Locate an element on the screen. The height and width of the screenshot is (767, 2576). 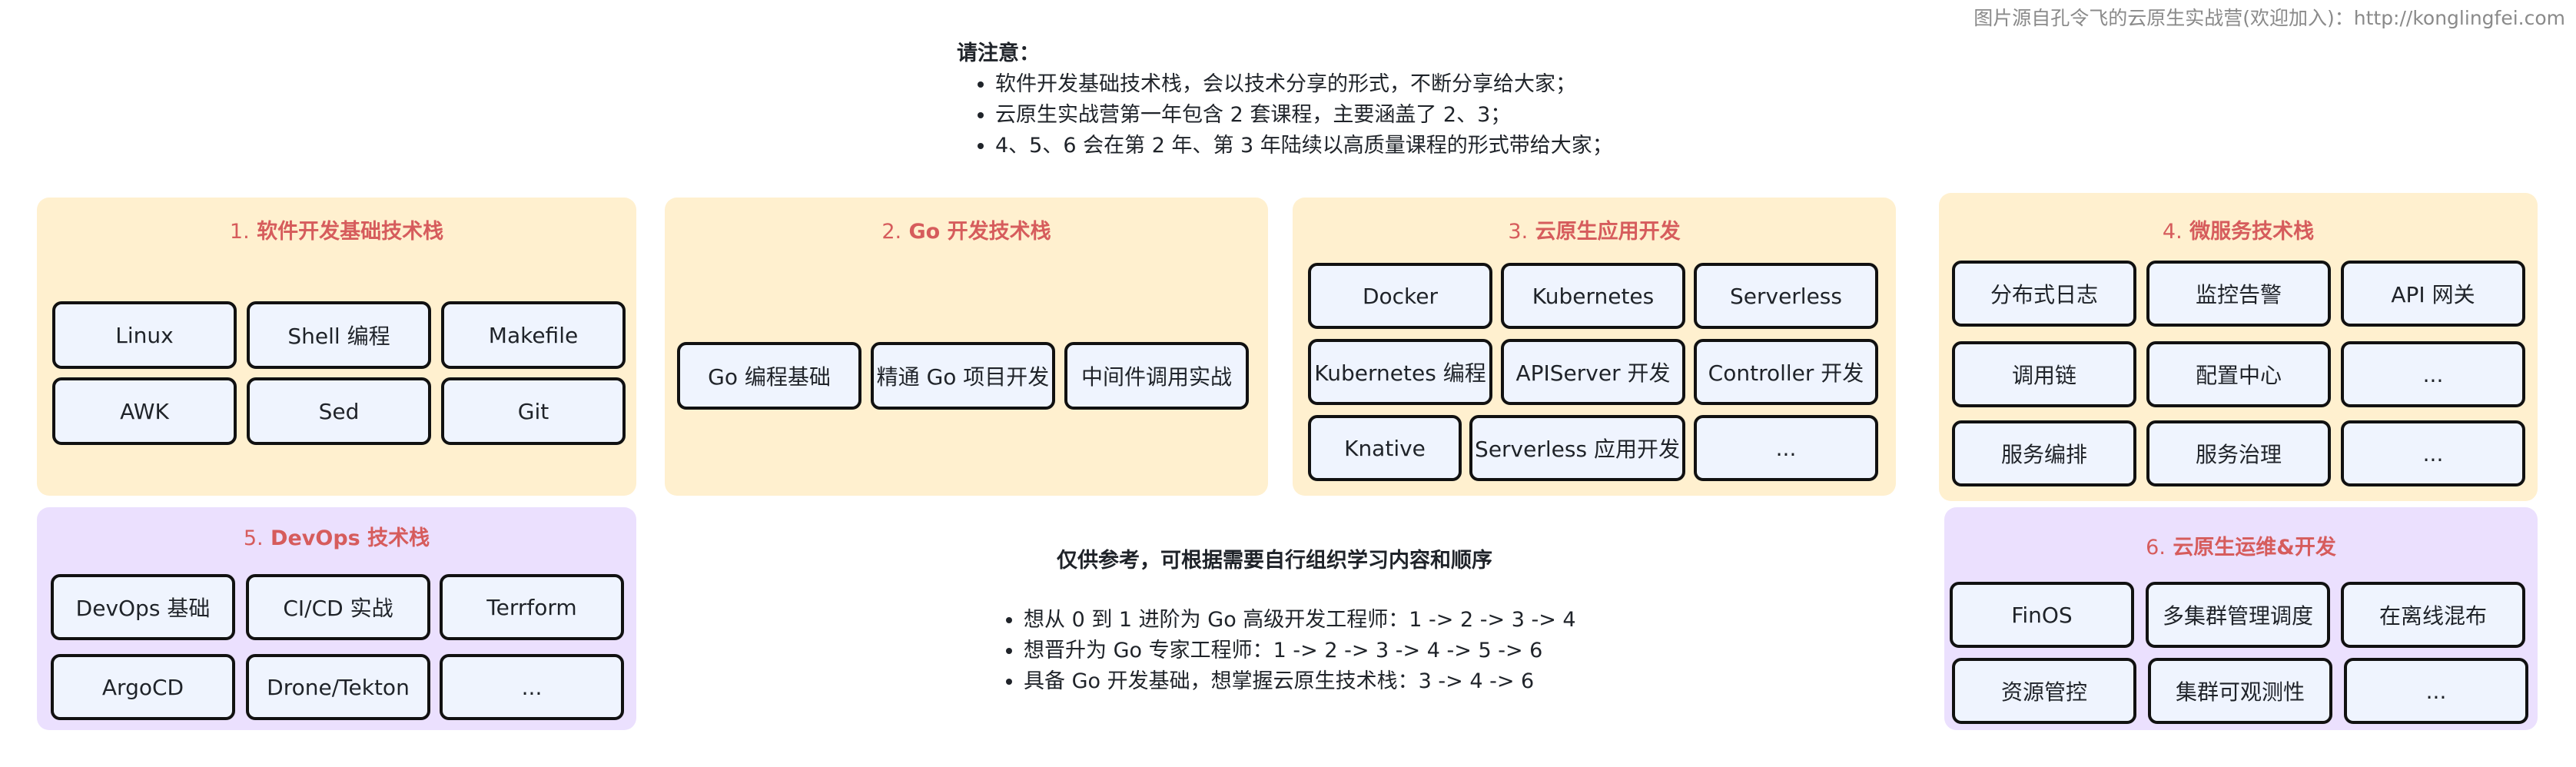
chip-sed: Sed is located at coordinates (339, 411).